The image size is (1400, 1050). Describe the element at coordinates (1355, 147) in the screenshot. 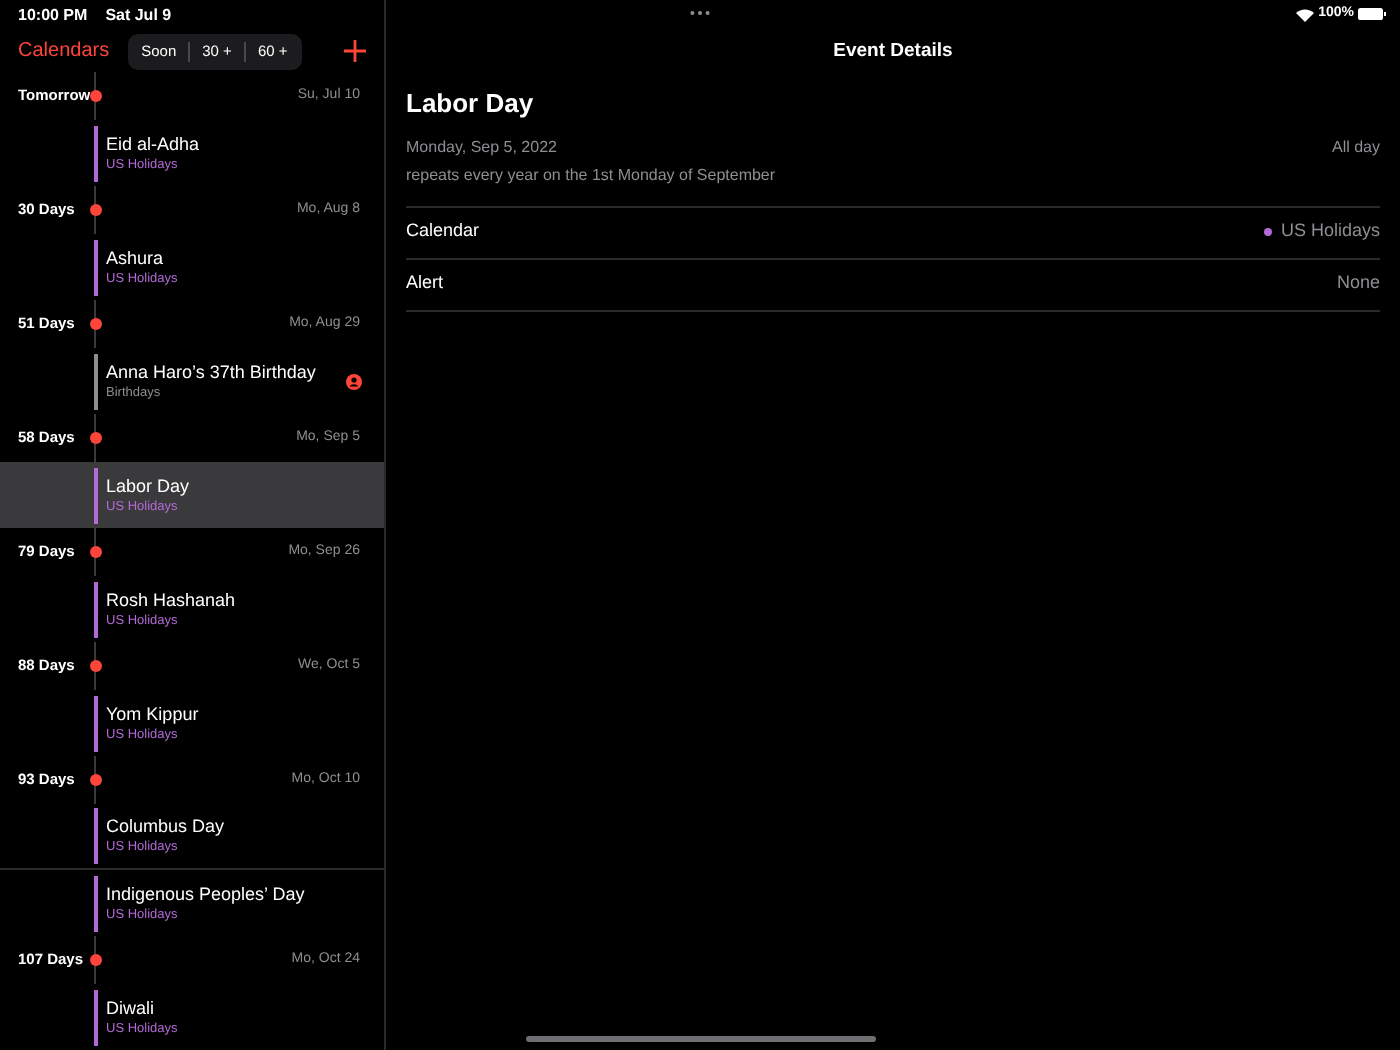

I see `event-duration: All day` at that location.